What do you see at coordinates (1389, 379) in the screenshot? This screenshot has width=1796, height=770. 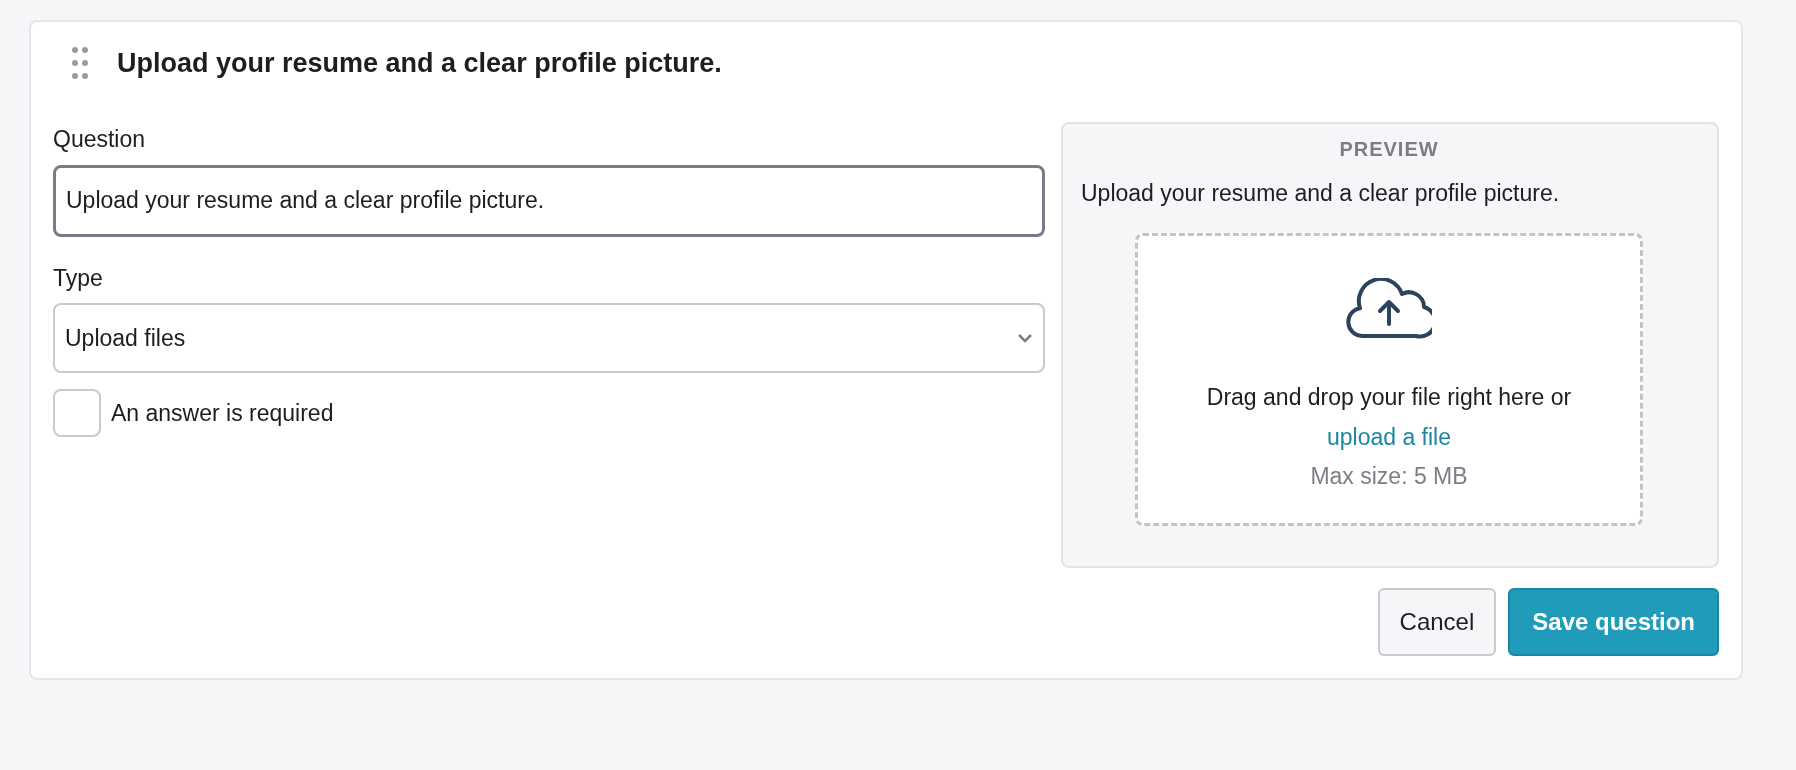 I see `file-dropzone: Drag and drop your file right here or upload a file Max size: 5 MB` at bounding box center [1389, 379].